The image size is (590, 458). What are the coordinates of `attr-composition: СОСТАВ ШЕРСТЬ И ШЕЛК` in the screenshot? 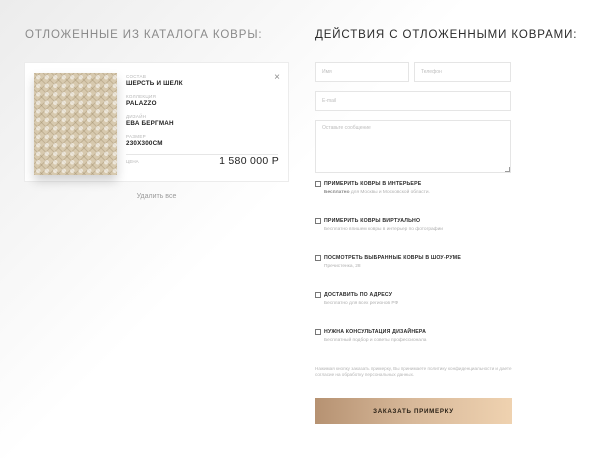 It's located at (154, 80).